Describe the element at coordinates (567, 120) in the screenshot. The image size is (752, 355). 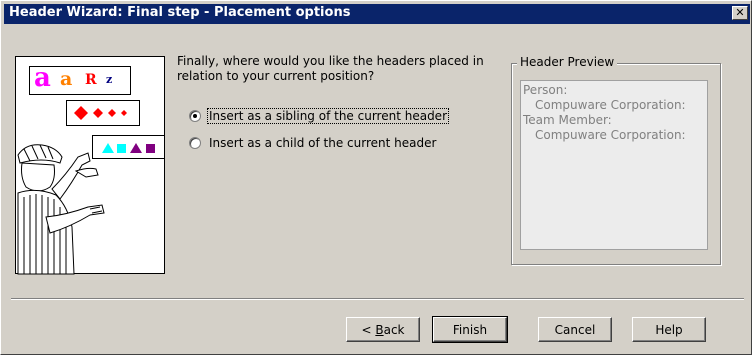
I see `preview-line: Team Member:` at that location.